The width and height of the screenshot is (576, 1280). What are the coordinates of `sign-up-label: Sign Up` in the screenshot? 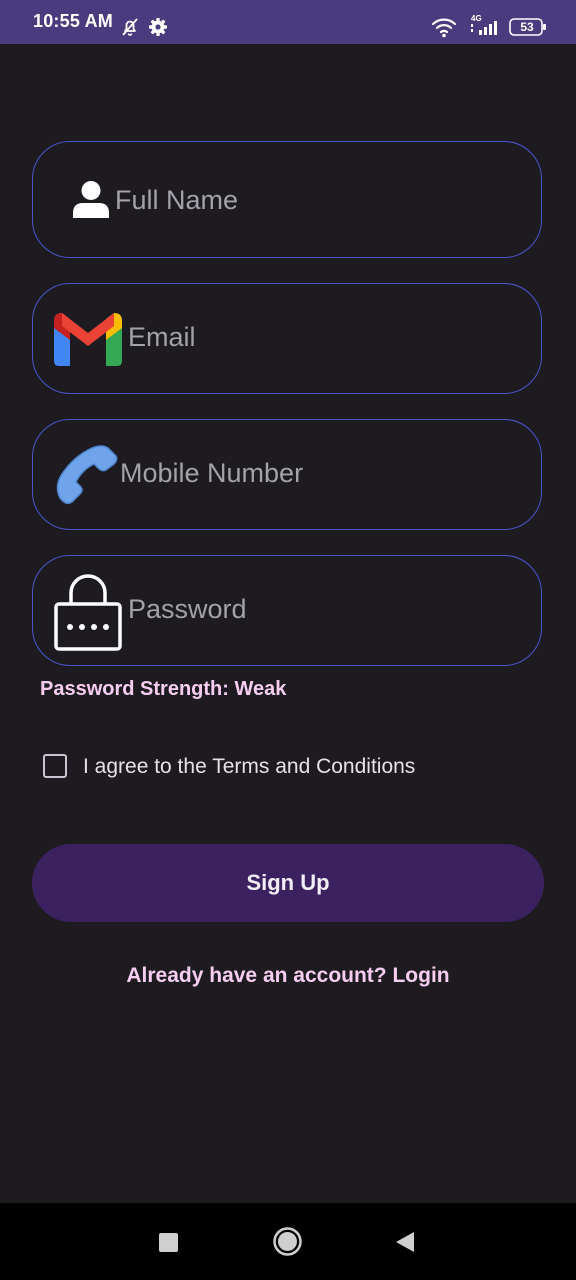 It's located at (288, 882).